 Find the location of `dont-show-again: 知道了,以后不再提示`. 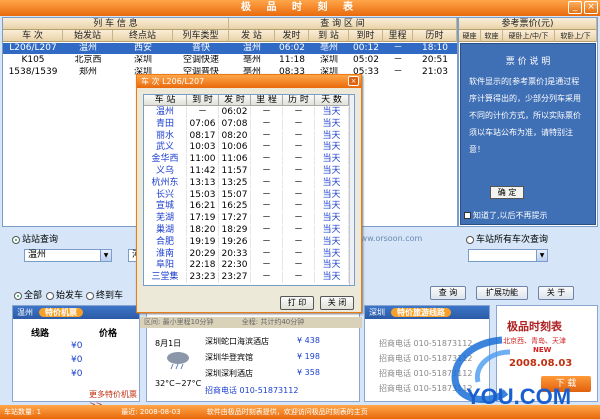

dont-show-again: 知道了,以后不再提示 is located at coordinates (506, 215).